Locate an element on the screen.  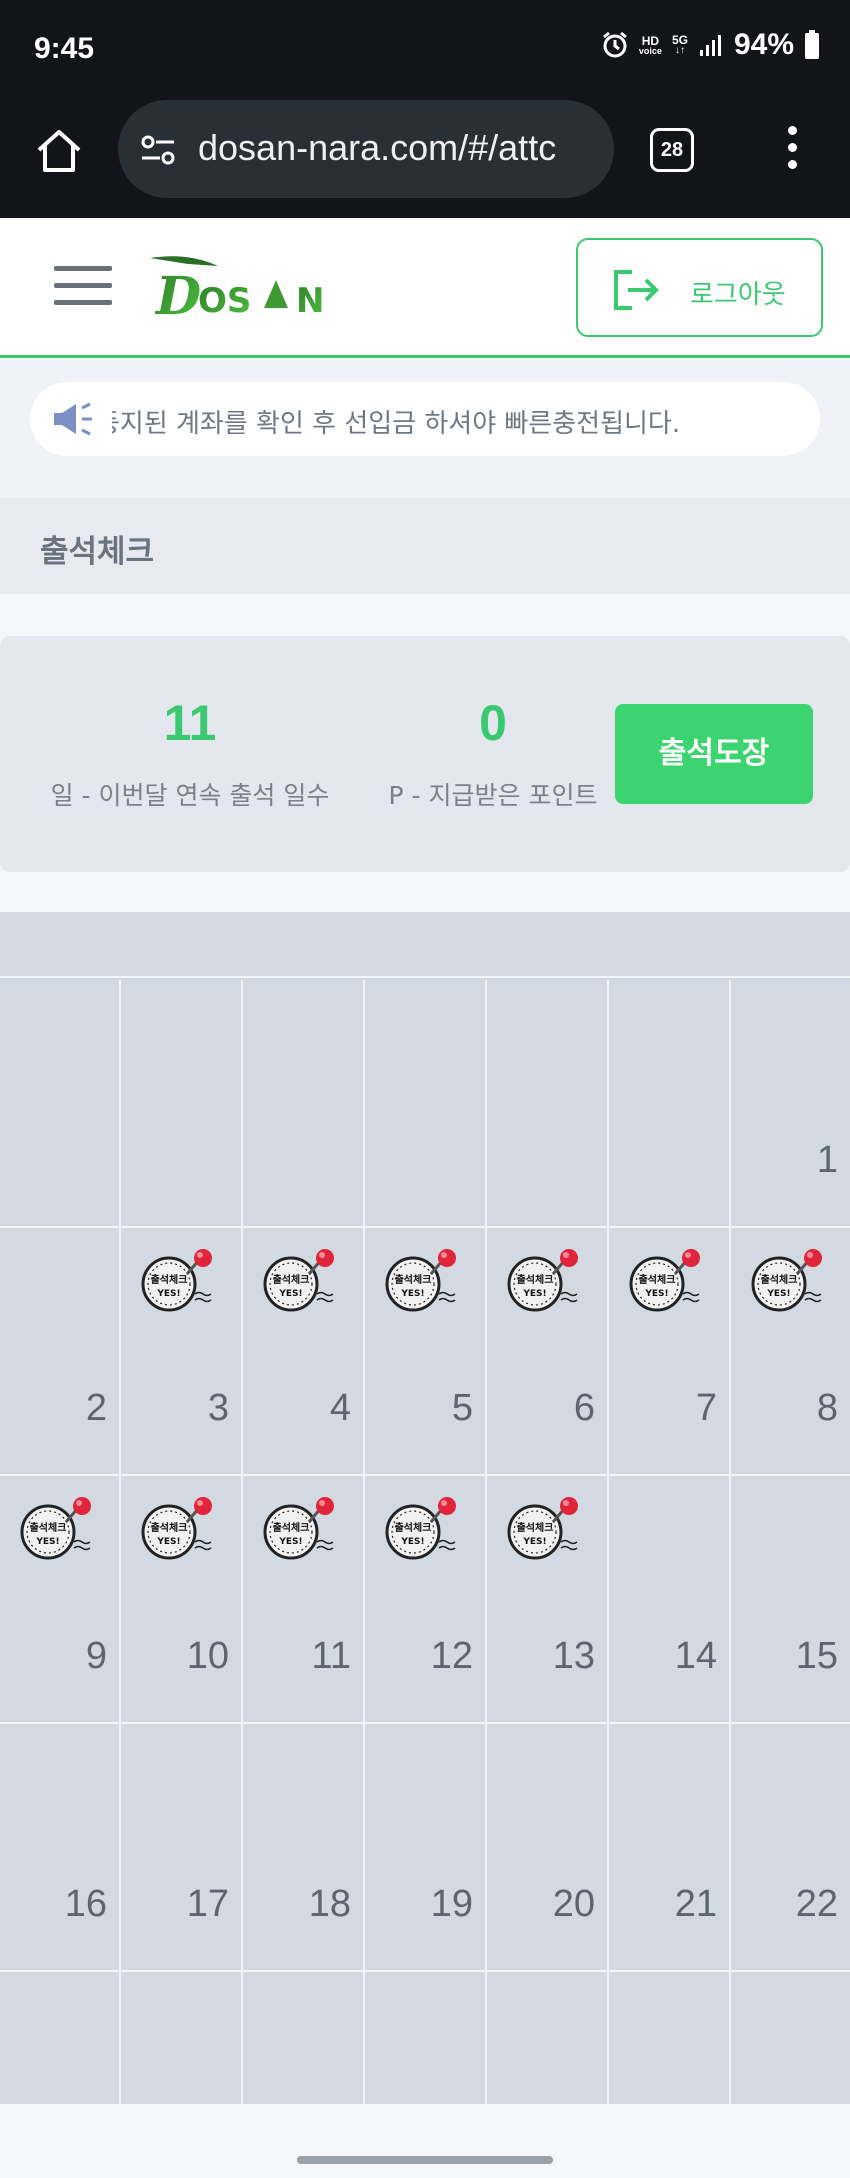
calendar-day-cell: 출석체크 YES! 4 is located at coordinates (304, 1351).